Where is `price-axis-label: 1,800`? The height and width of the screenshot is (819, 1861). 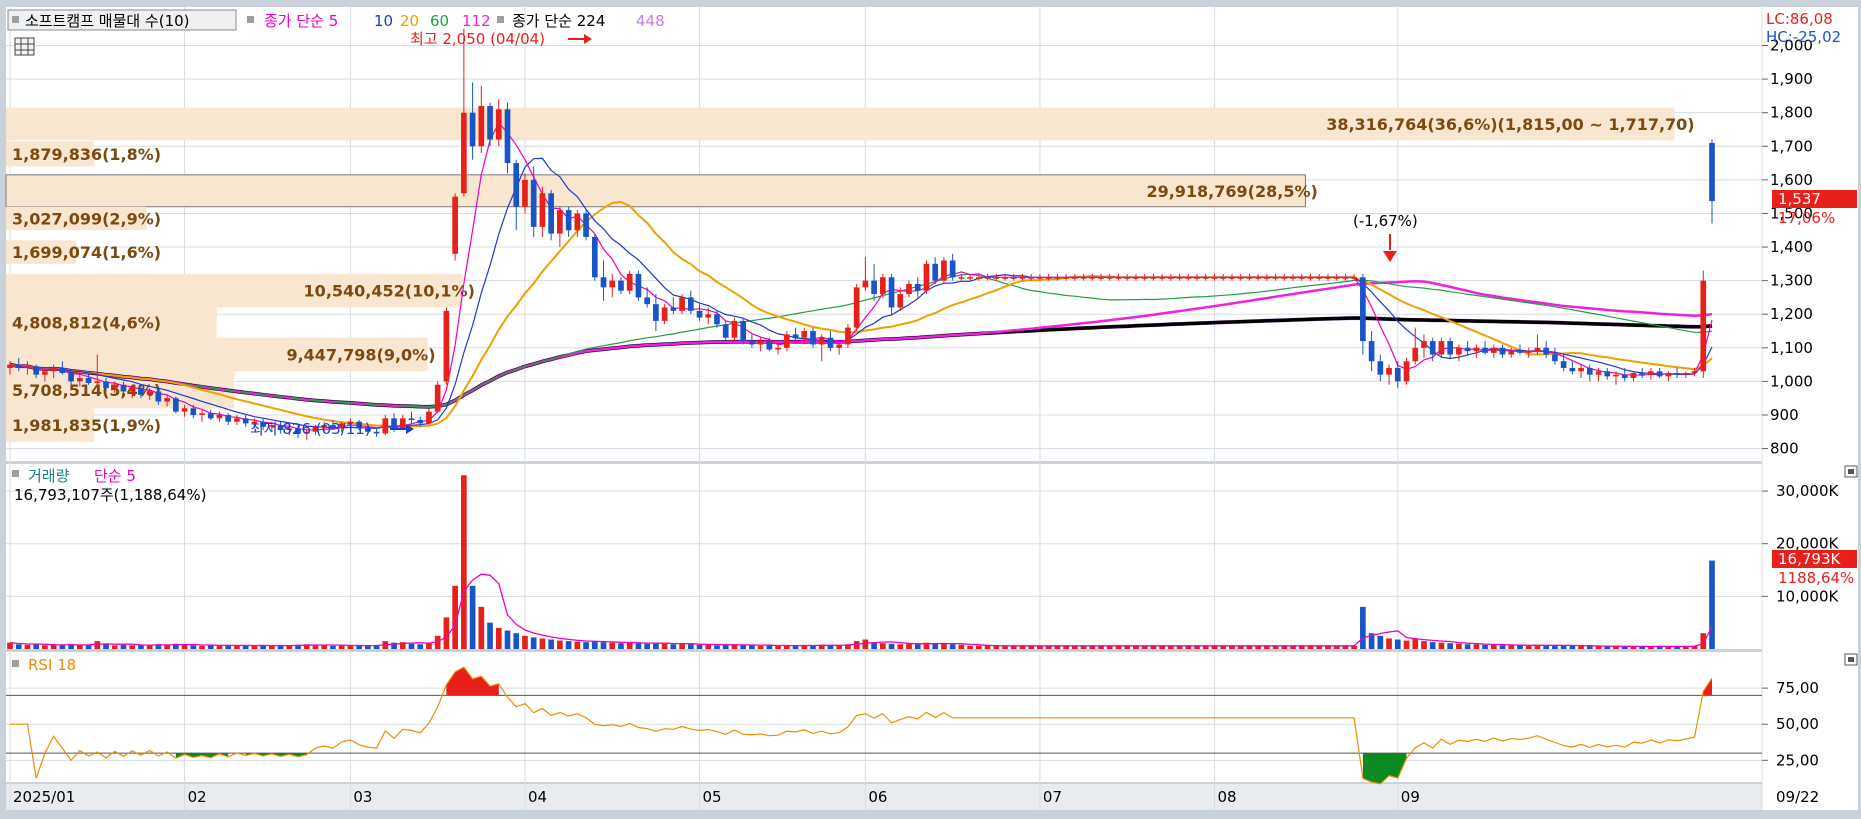 price-axis-label: 1,800 is located at coordinates (1791, 113).